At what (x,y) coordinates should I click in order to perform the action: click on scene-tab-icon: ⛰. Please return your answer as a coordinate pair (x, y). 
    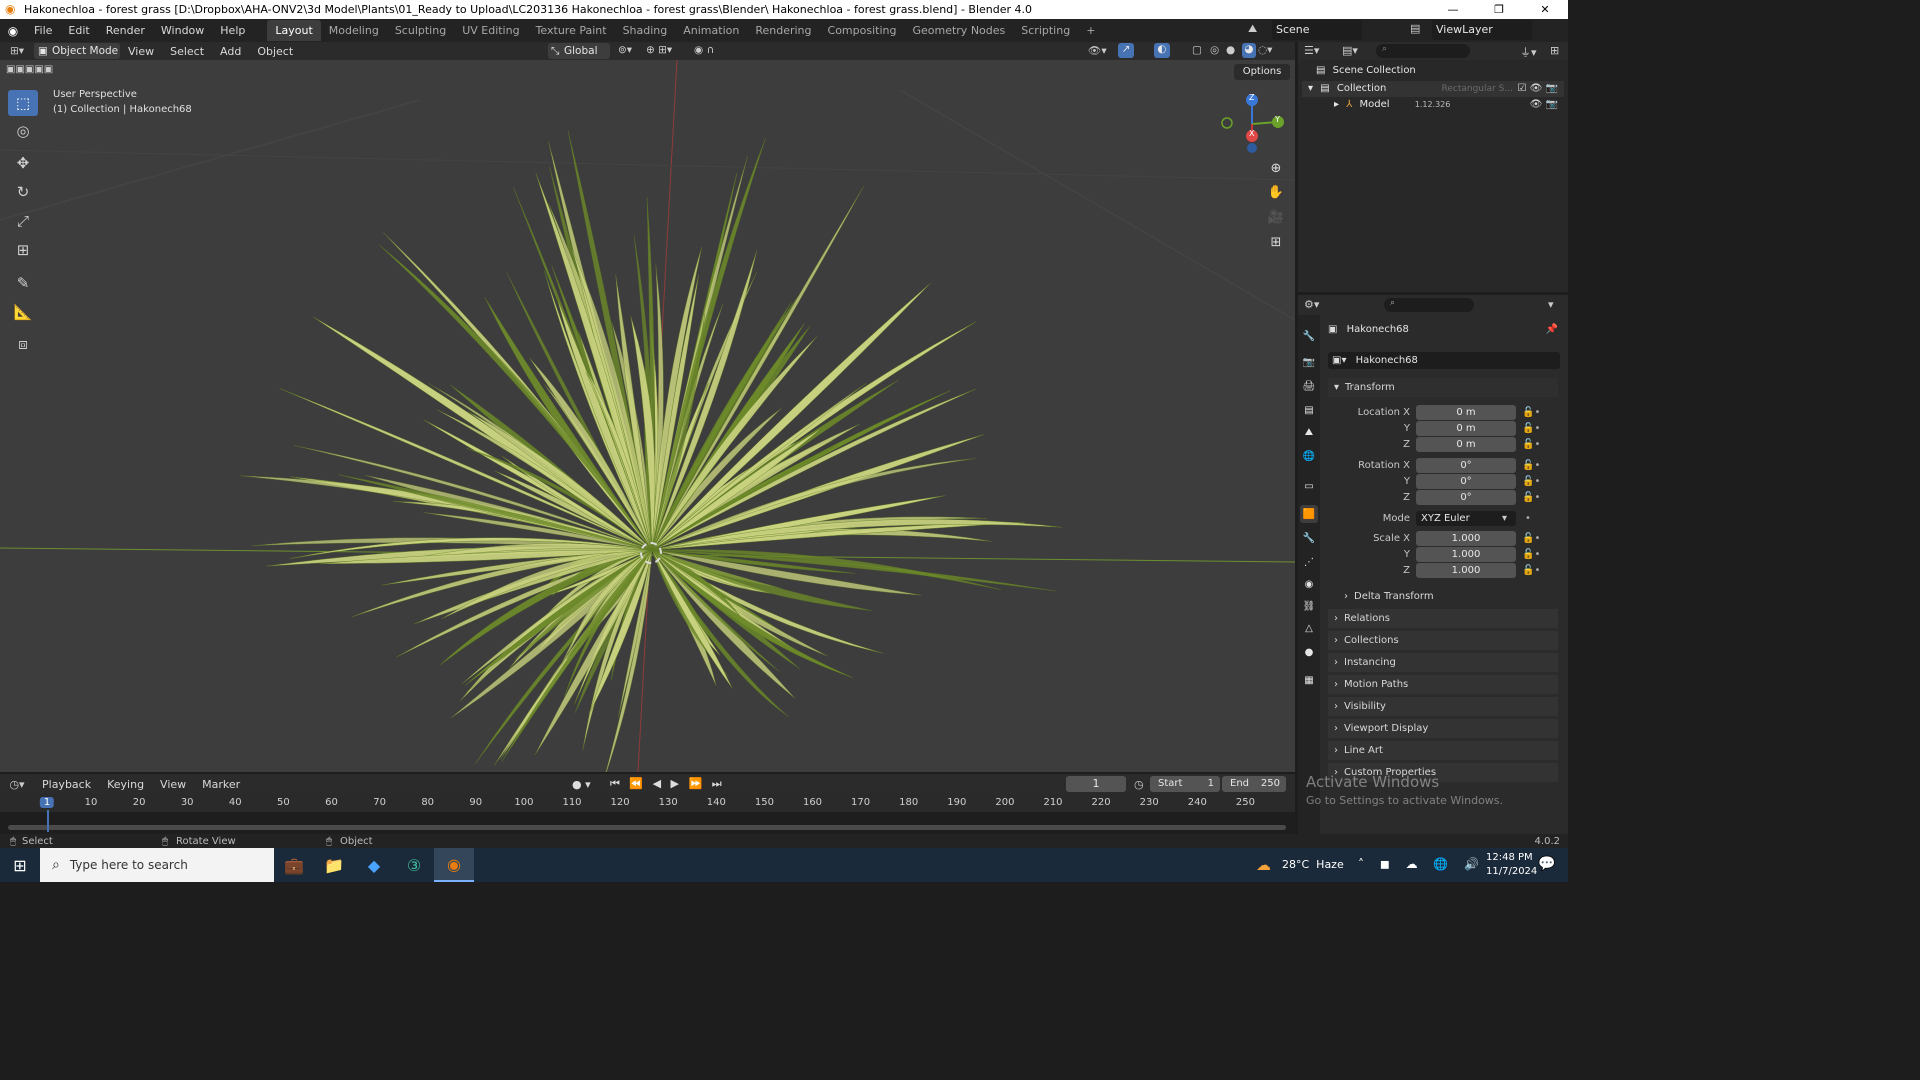
    Looking at the image, I should click on (1309, 432).